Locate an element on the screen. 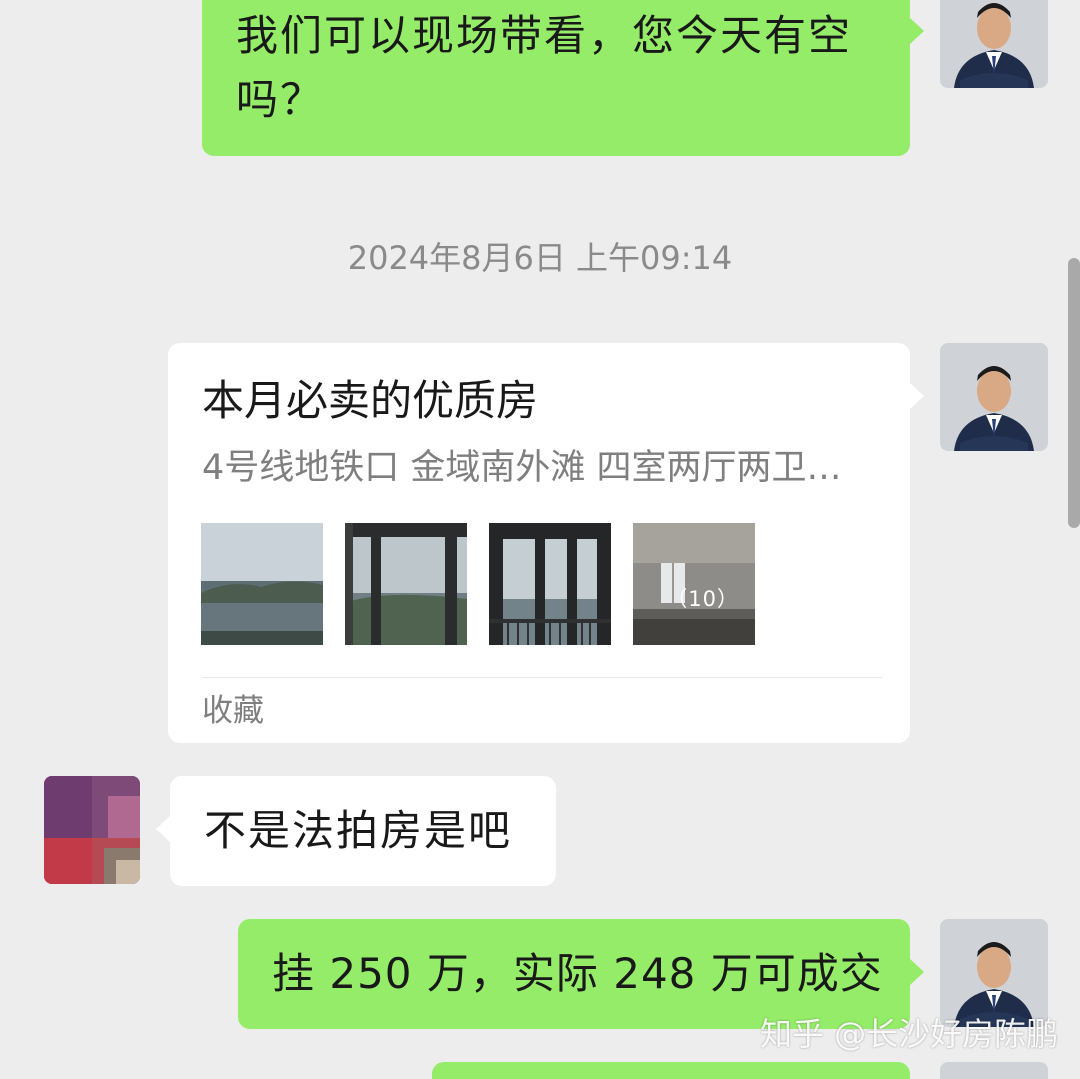 Image resolution: width=1080 pixels, height=1079 pixels. message-bubble-outgoing: 我们可以现场带看，您今天有空吗？ is located at coordinates (556, 78).